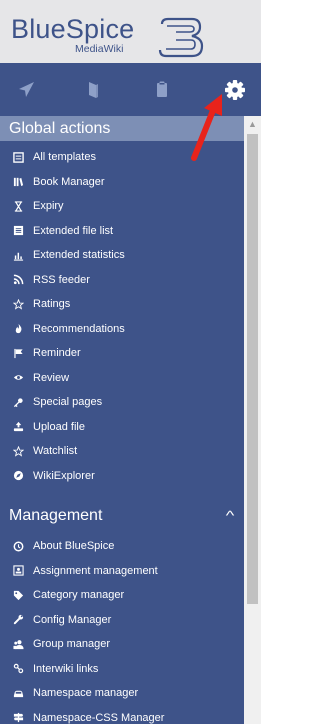  I want to click on management-item: Namespace-CSS Manager, so click(122, 715).